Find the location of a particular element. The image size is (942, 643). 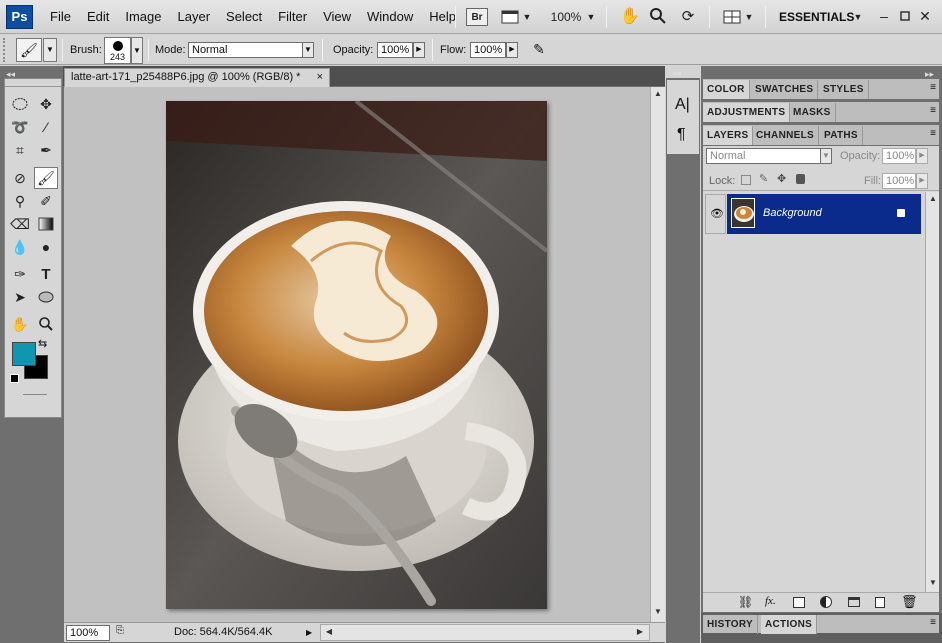

healing-brush-tool-icon: ⊘ is located at coordinates (20, 178).